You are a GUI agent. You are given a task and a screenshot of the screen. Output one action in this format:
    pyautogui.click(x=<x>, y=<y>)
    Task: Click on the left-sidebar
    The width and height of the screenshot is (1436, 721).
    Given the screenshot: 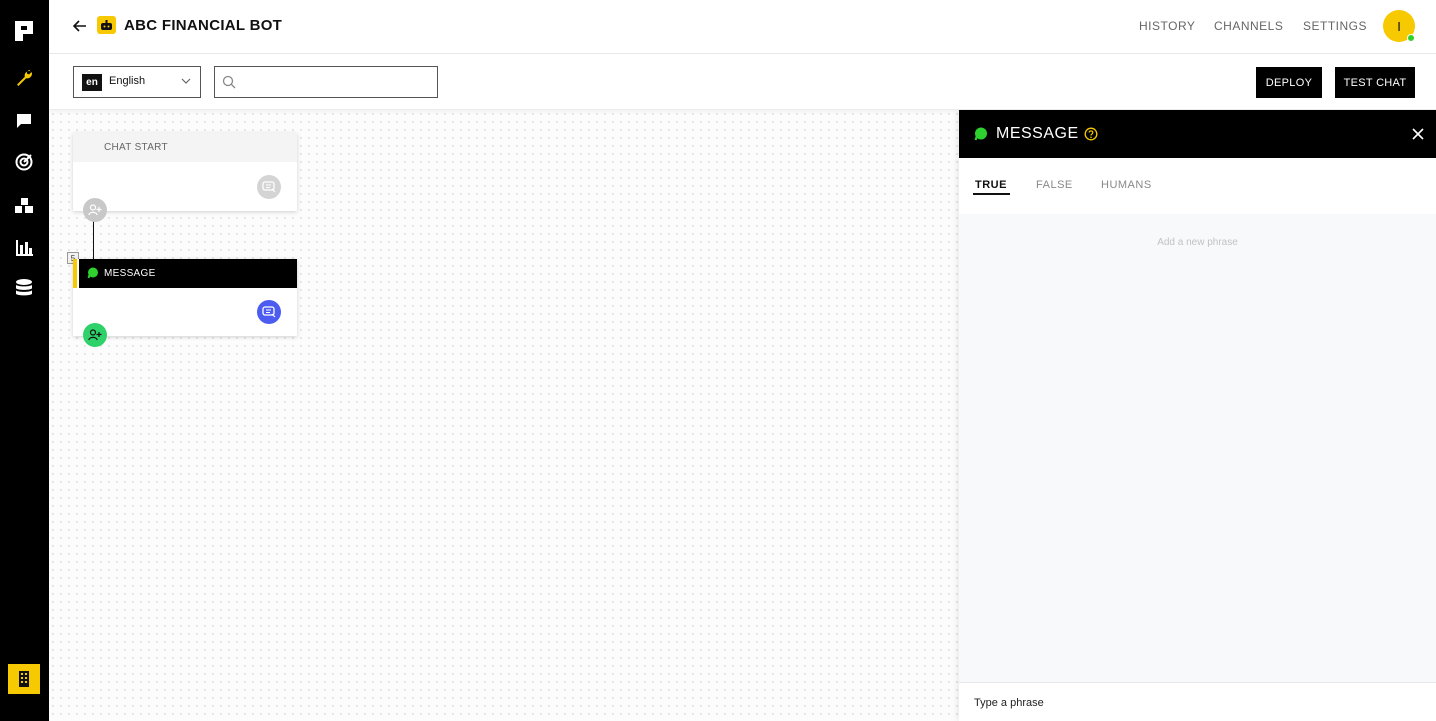 What is the action you would take?
    pyautogui.click(x=24, y=360)
    